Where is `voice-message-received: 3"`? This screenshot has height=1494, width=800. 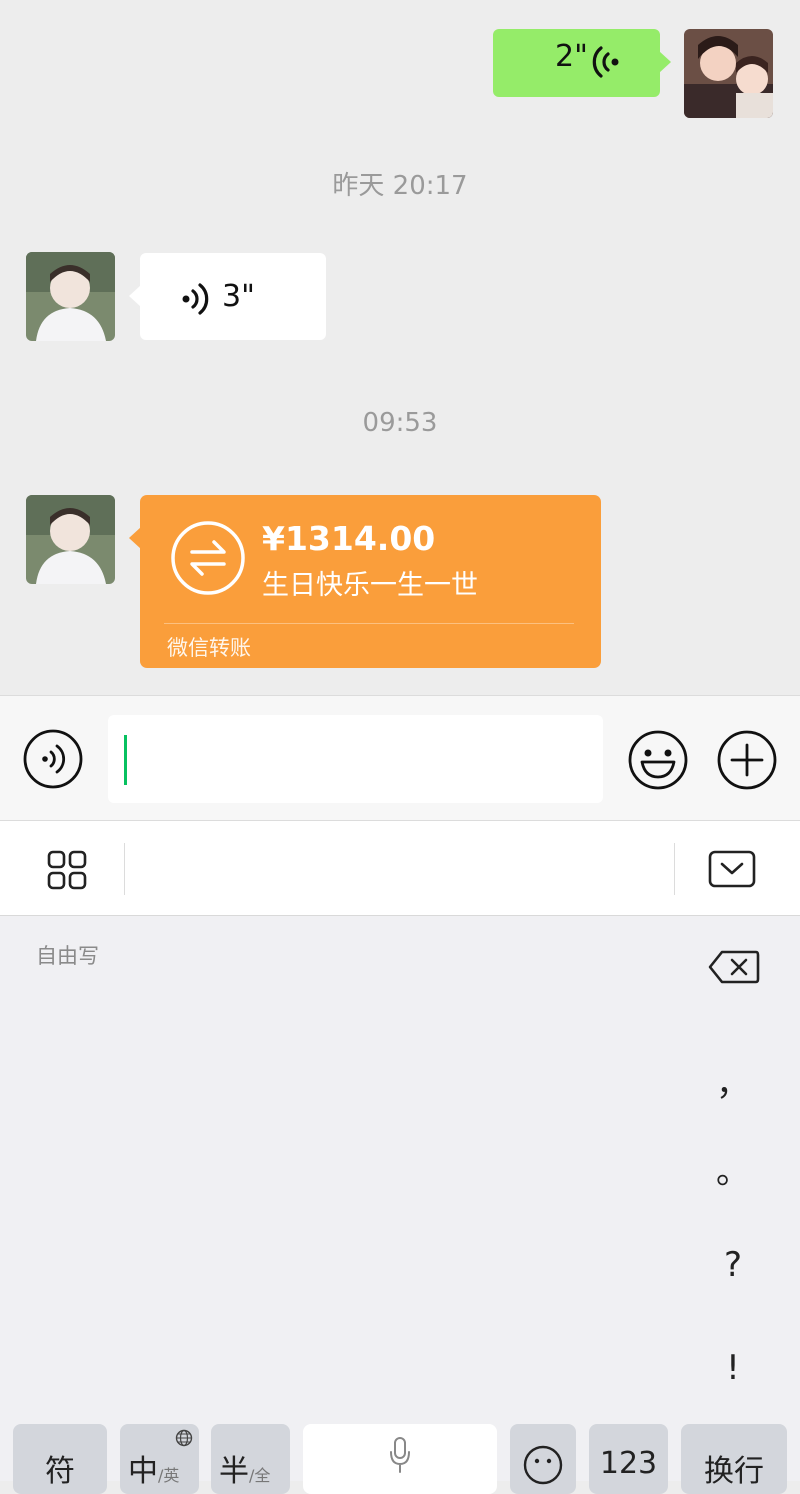
voice-message-received: 3" is located at coordinates (227, 296).